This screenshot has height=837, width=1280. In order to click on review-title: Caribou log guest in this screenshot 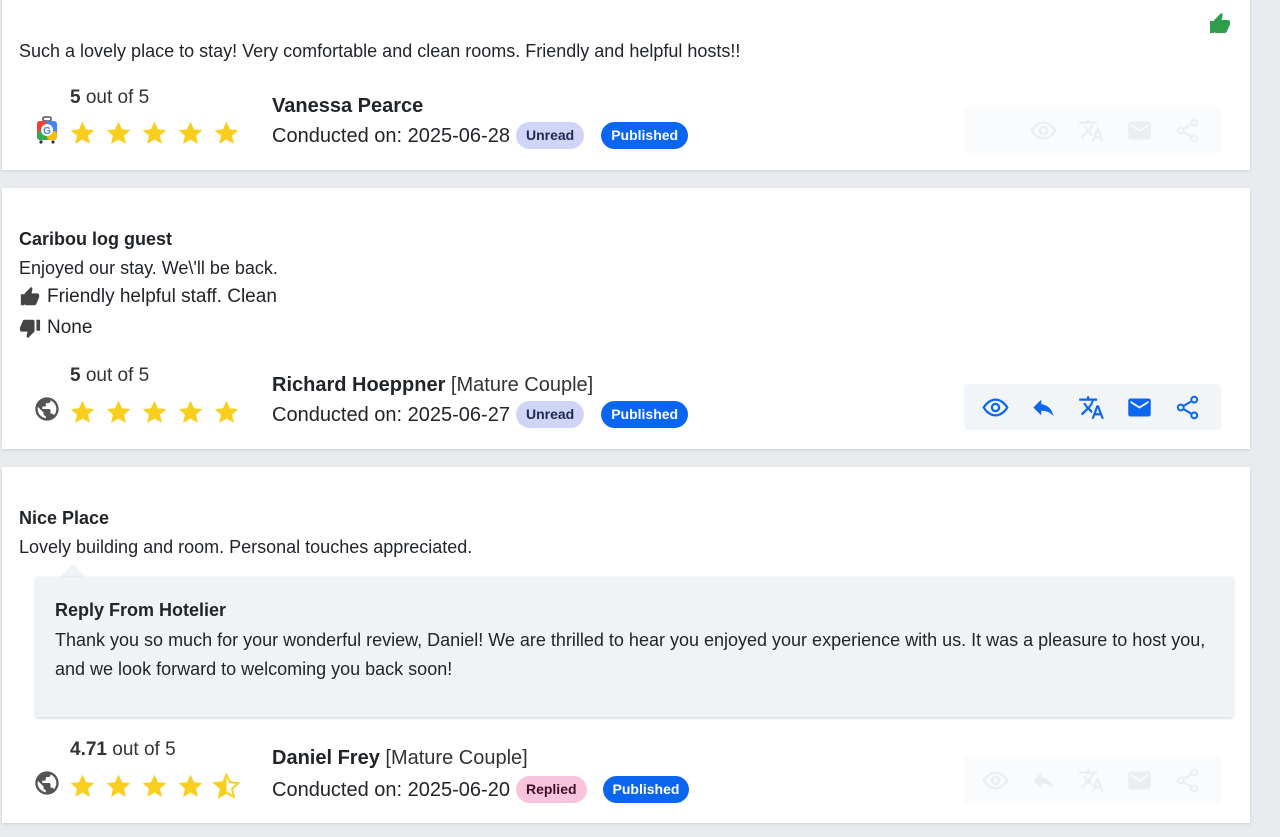, I will do `click(95, 239)`.